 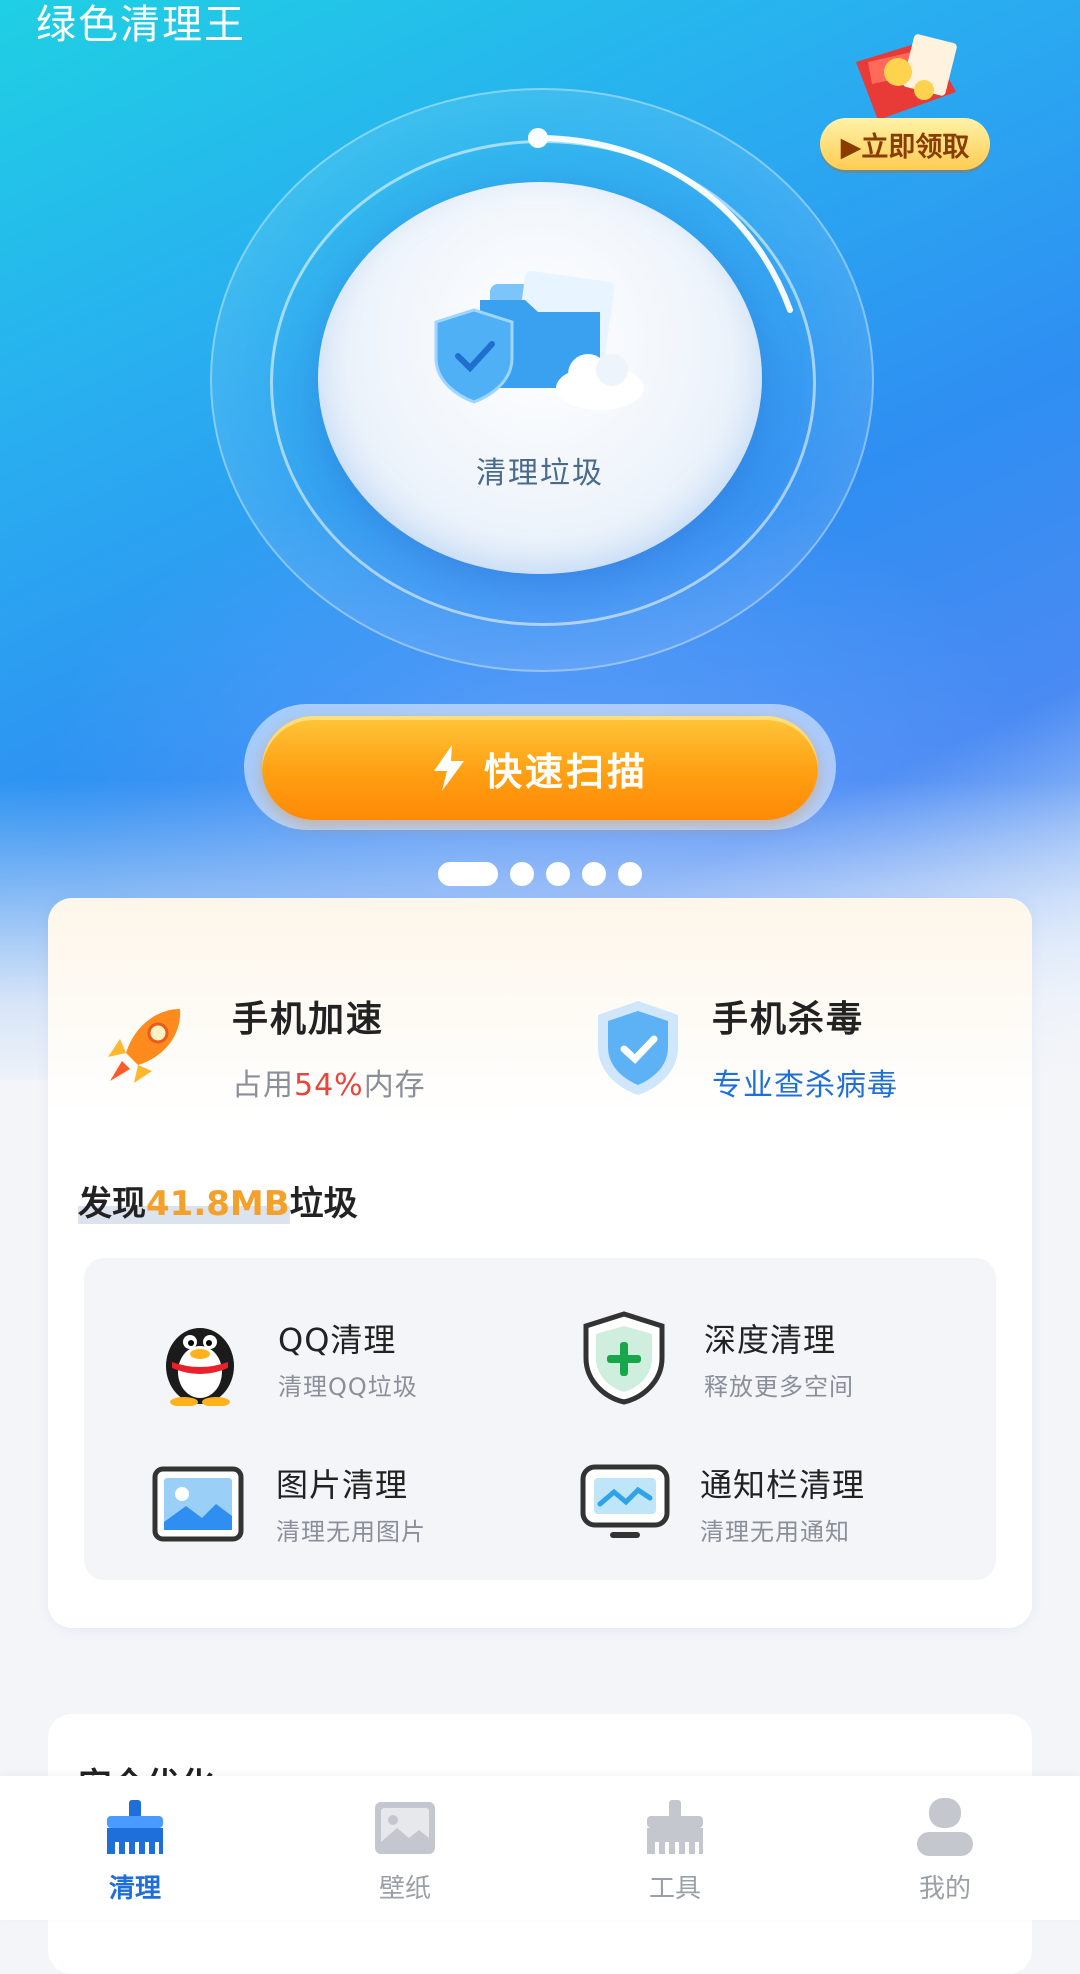 What do you see at coordinates (351, 1532) in the screenshot?
I see `photo-clean-sub: 清理无用图片` at bounding box center [351, 1532].